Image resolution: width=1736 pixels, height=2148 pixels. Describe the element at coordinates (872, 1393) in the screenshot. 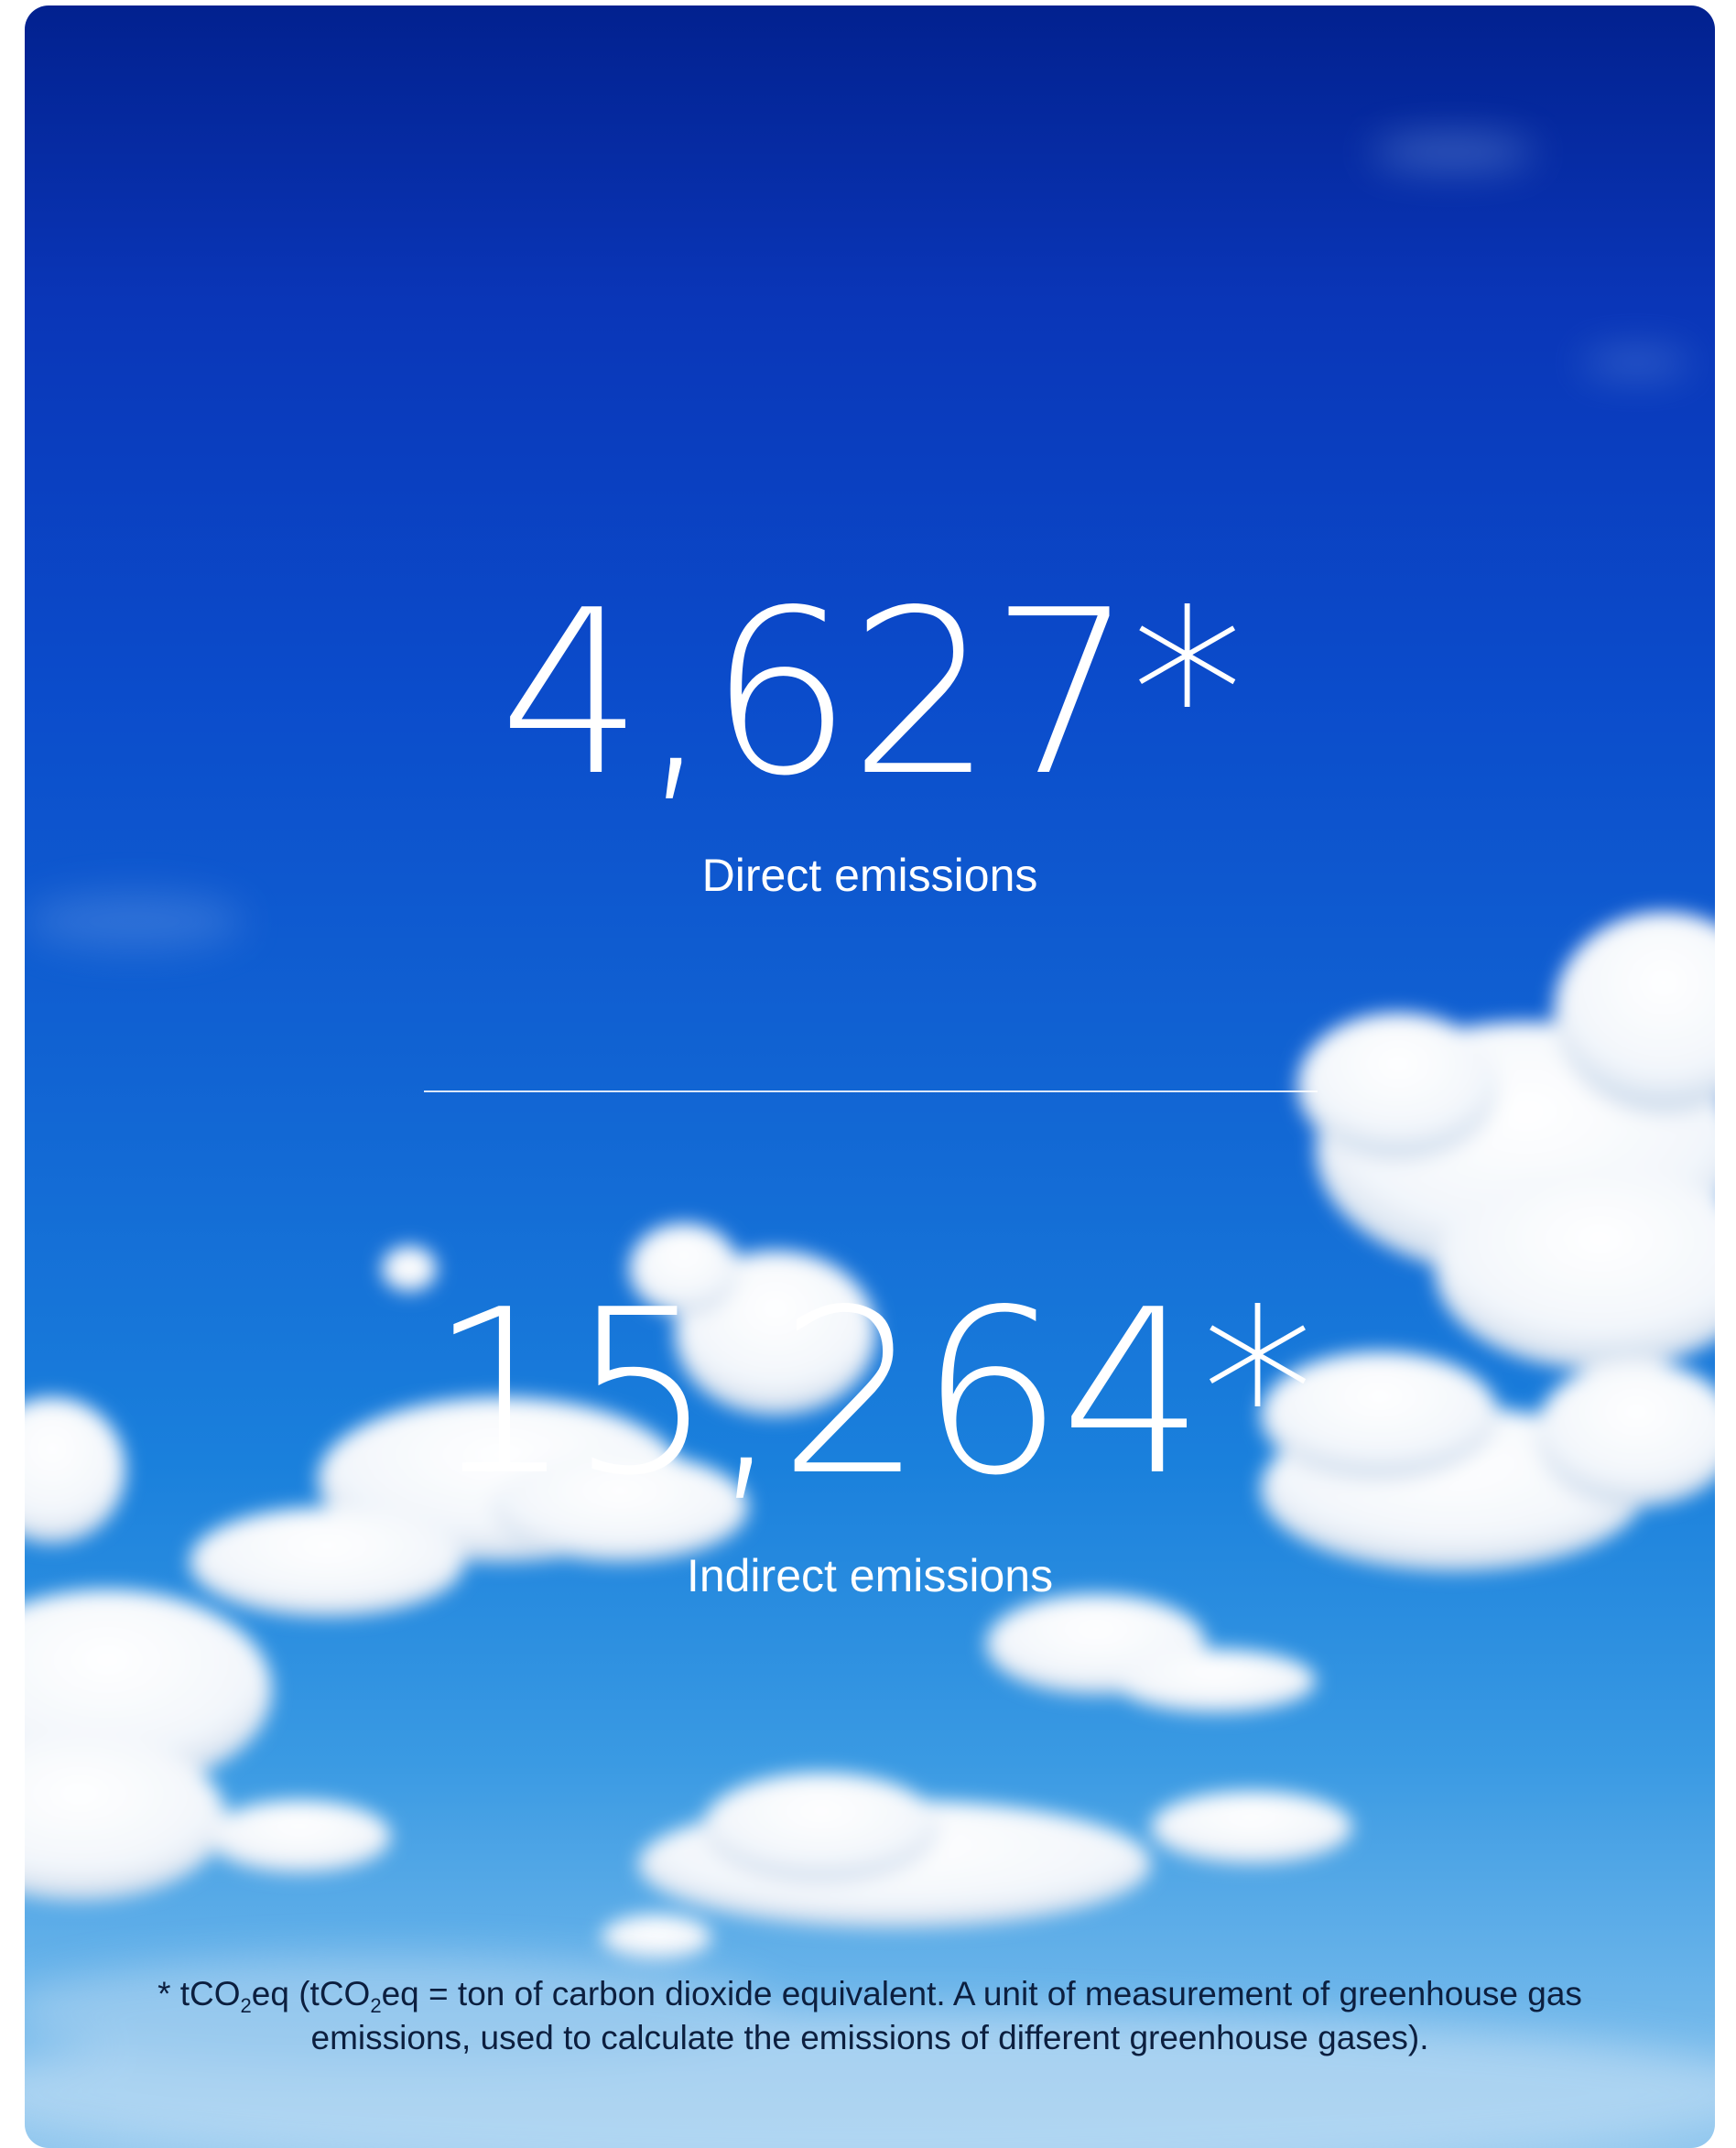

I see `indirect-emissions-value: 15,264*` at that location.